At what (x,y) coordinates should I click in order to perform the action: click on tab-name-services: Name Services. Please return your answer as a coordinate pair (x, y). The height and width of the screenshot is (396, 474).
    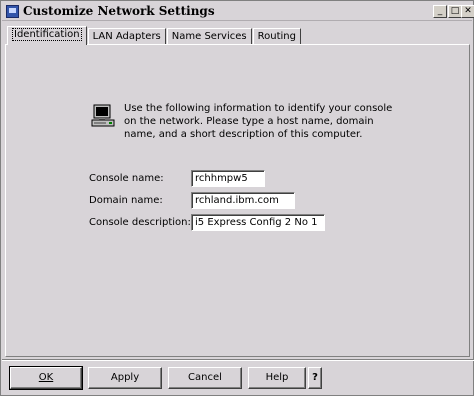
    Looking at the image, I should click on (209, 36).